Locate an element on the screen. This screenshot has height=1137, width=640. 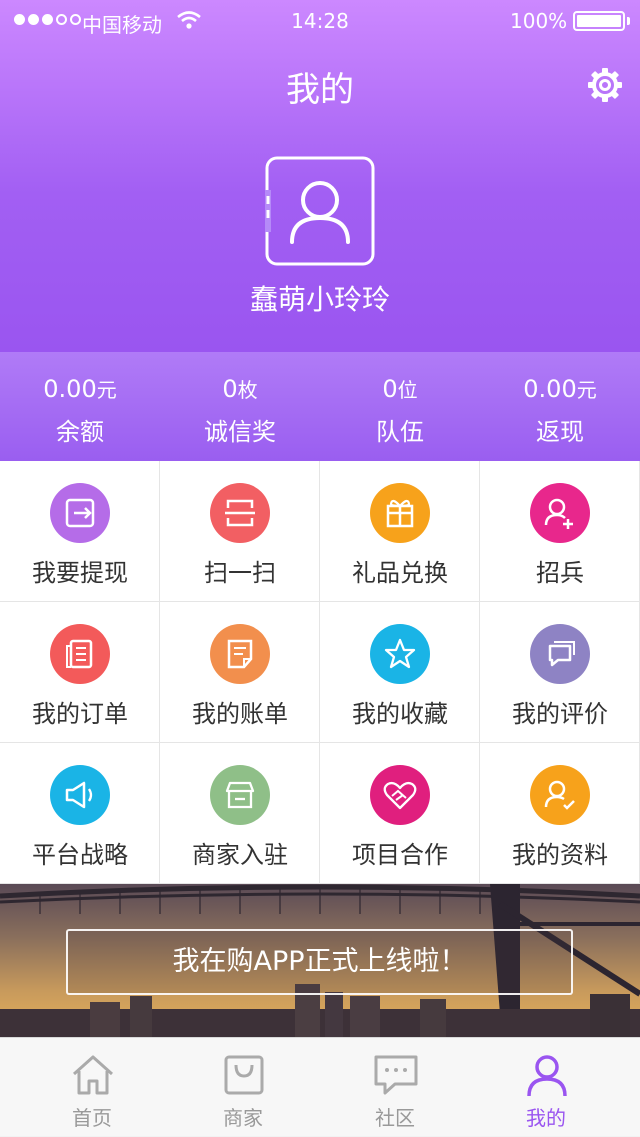
stat-label: 余额 is located at coordinates (80, 432).